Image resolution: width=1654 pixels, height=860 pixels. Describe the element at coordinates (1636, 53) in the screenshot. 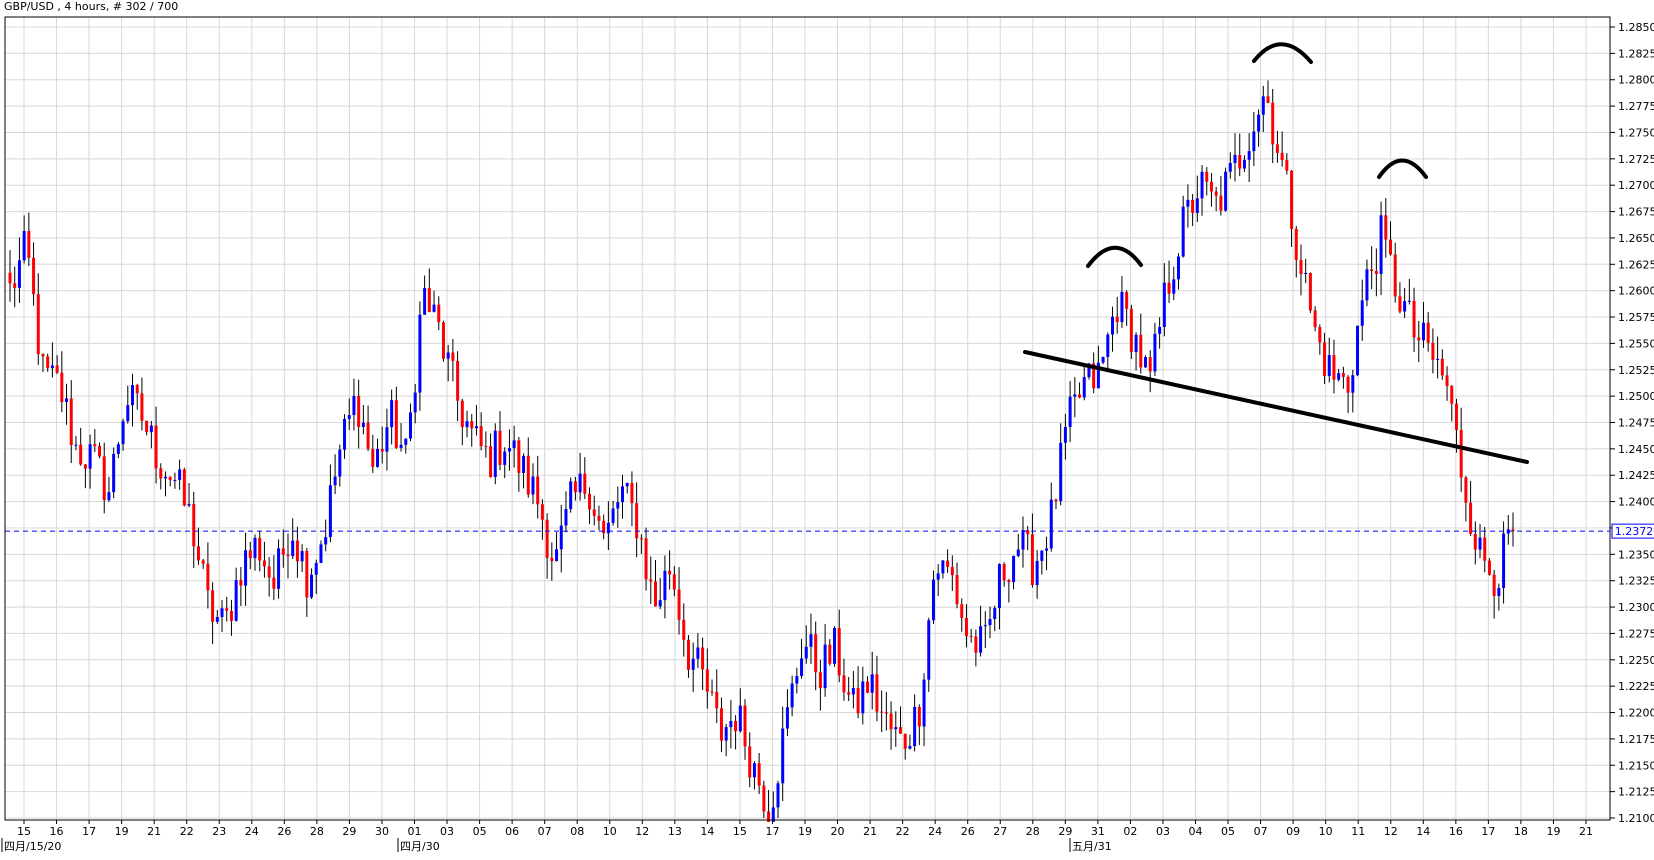

I see `y-tick-label: 1.2825` at that location.